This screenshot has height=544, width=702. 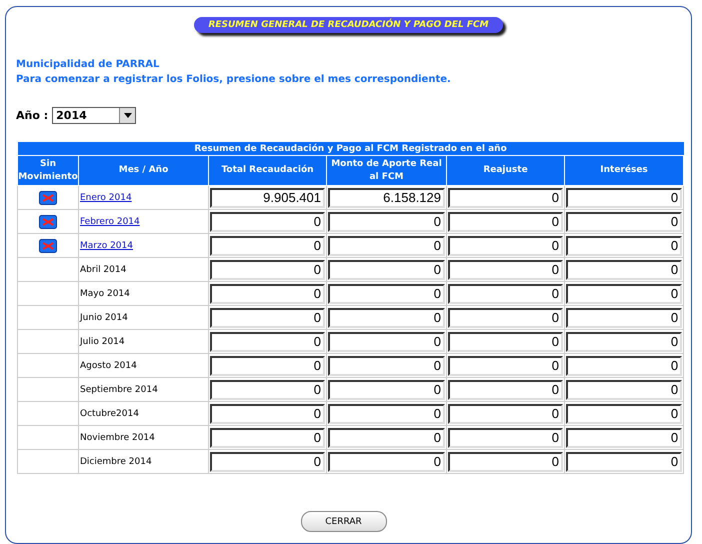 What do you see at coordinates (624, 171) in the screenshot?
I see `column-header: Interéses` at bounding box center [624, 171].